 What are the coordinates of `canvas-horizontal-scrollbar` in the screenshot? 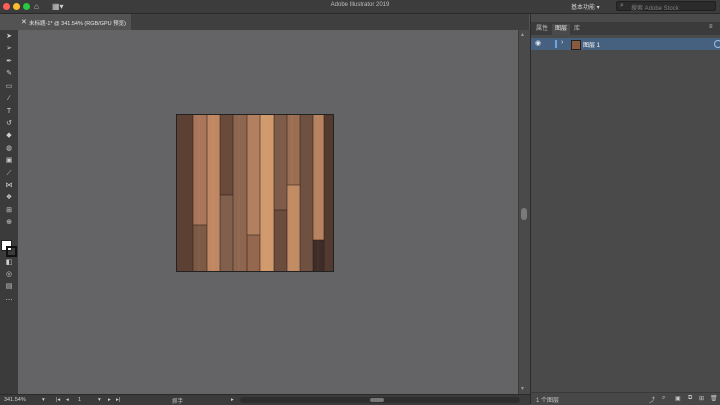 It's located at (380, 400).